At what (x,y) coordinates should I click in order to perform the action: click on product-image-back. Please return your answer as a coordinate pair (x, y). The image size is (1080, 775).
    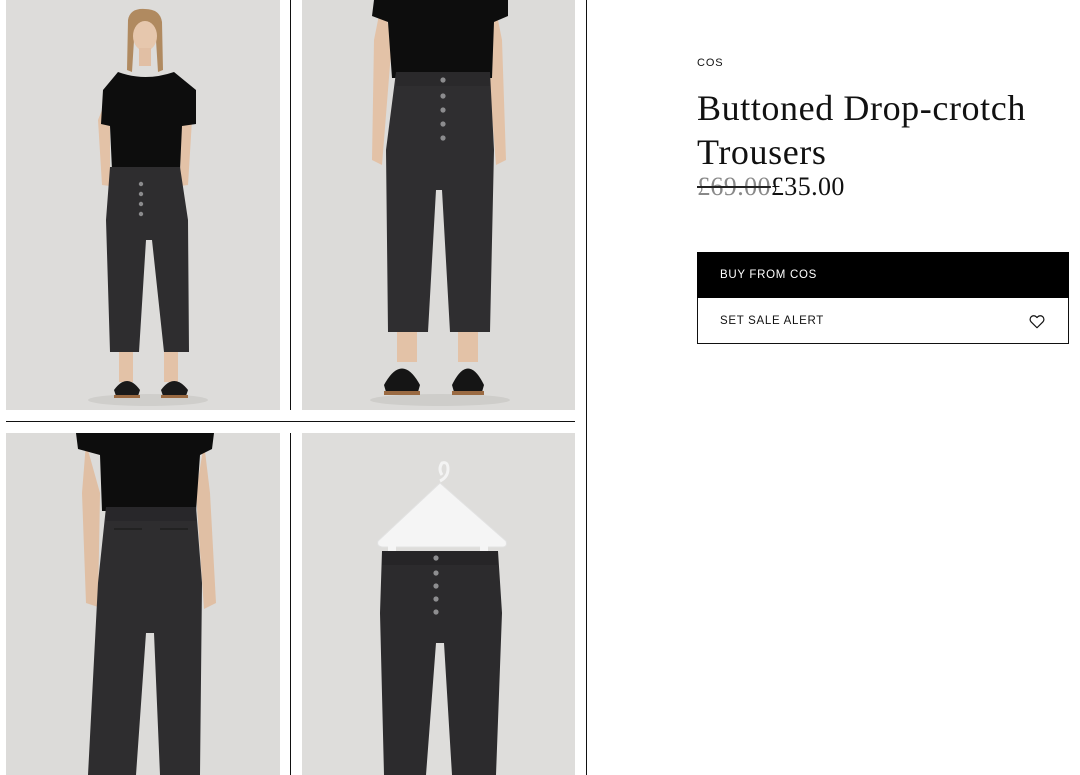
    Looking at the image, I should click on (143, 604).